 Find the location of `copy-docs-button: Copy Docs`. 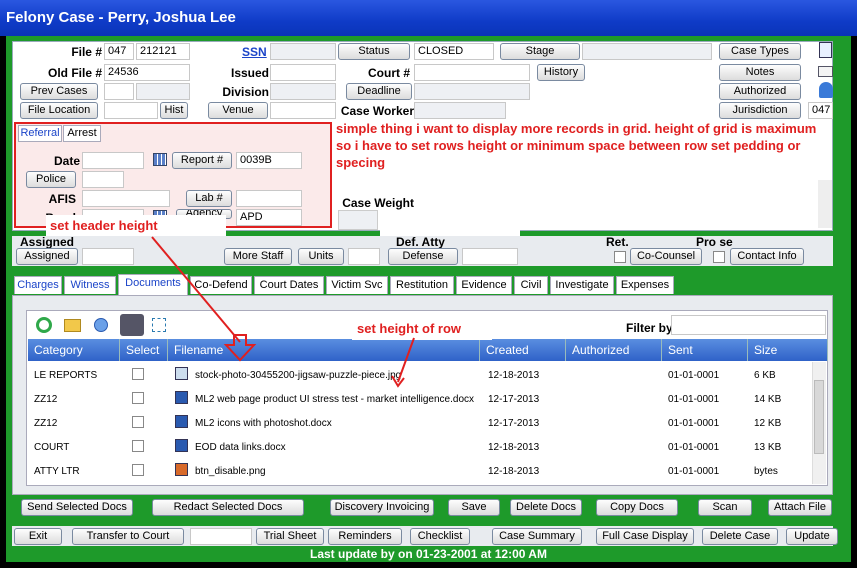

copy-docs-button: Copy Docs is located at coordinates (637, 507).